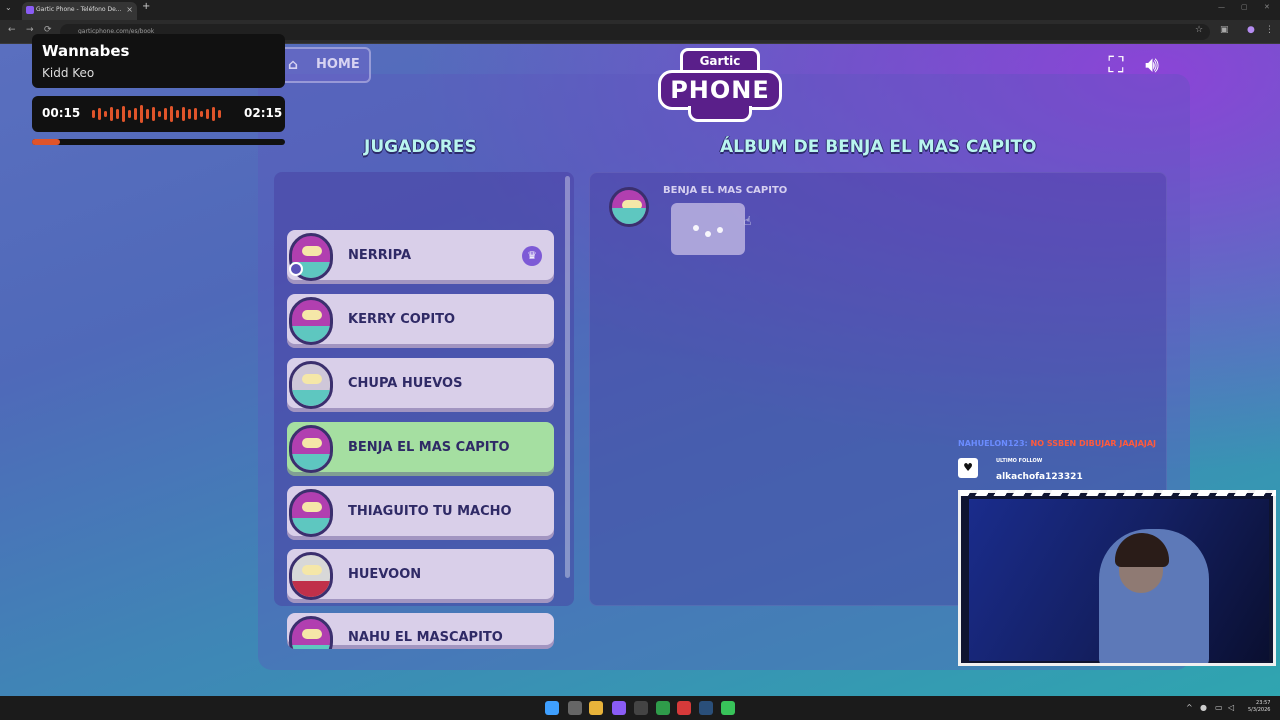 The width and height of the screenshot is (1280, 720). What do you see at coordinates (311, 576) in the screenshot?
I see `knight-avatar` at bounding box center [311, 576].